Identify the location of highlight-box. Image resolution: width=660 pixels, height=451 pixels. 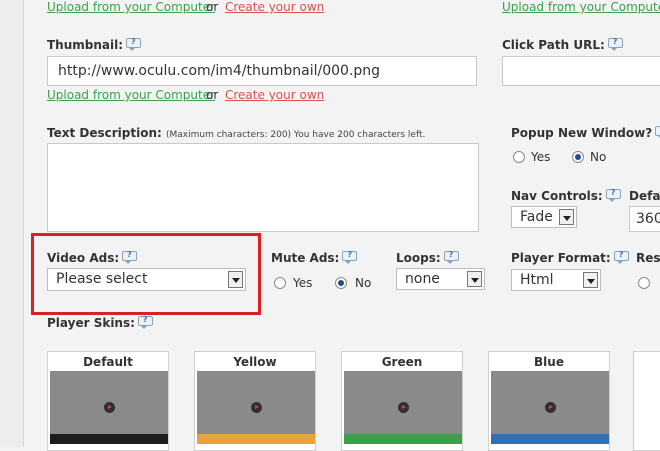
(146, 274).